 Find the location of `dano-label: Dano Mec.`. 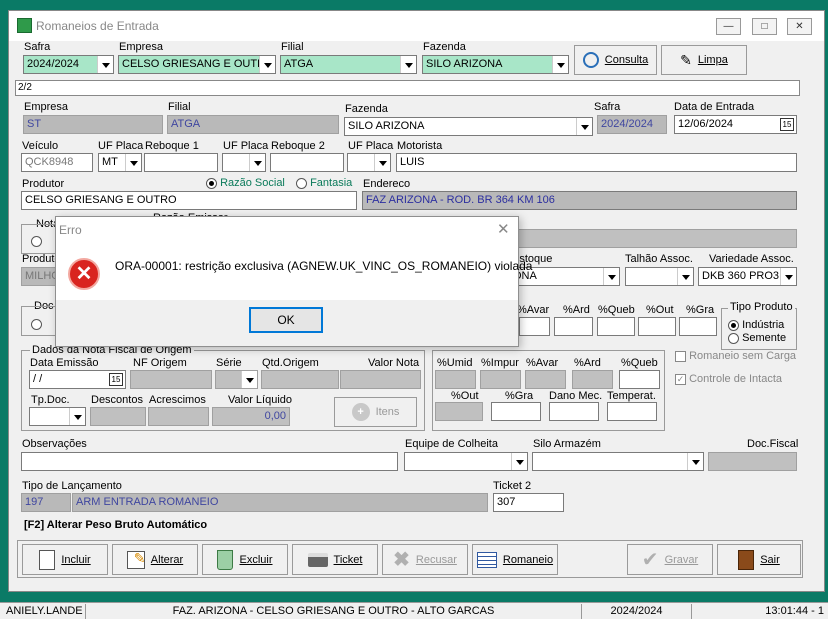

dano-label: Dano Mec. is located at coordinates (576, 396).